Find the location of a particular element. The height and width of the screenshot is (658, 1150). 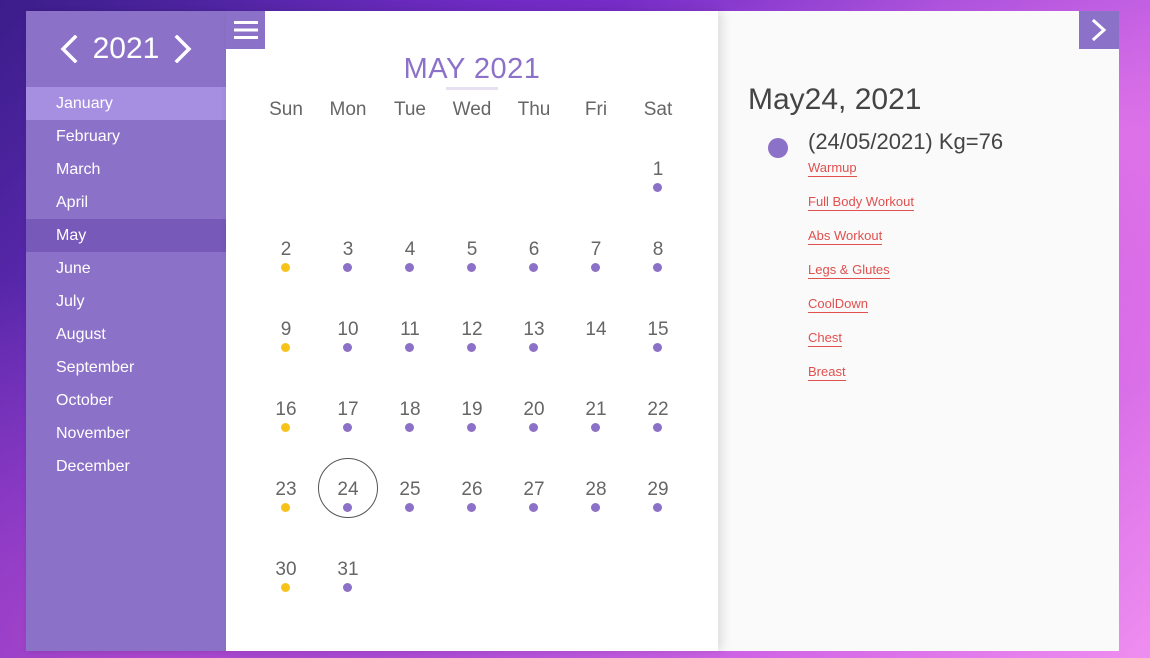

day-cell-25: 25 is located at coordinates (410, 519).